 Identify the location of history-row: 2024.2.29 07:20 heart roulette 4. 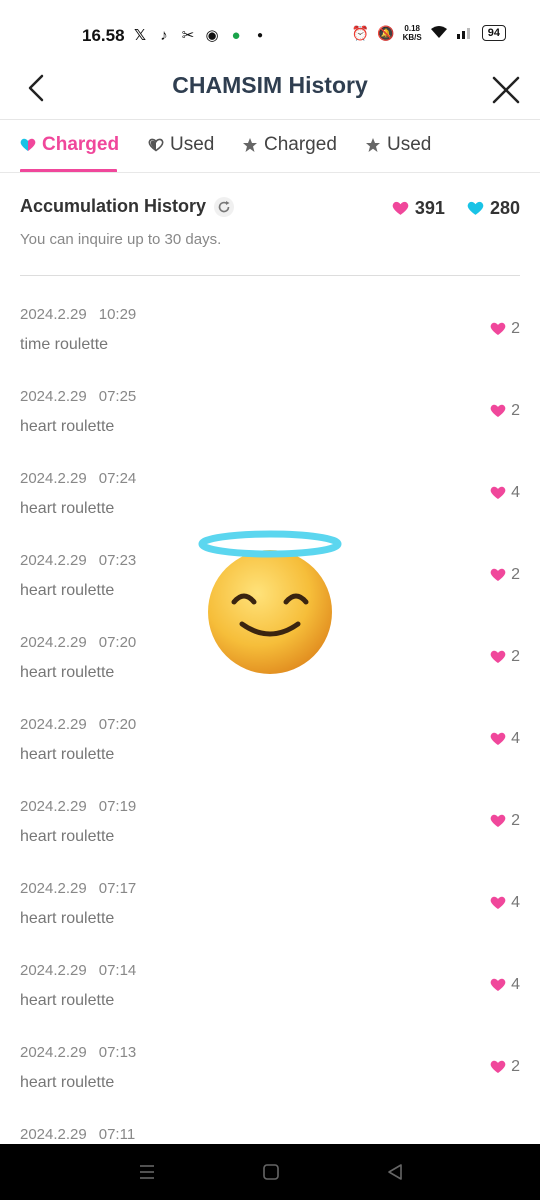
(270, 751).